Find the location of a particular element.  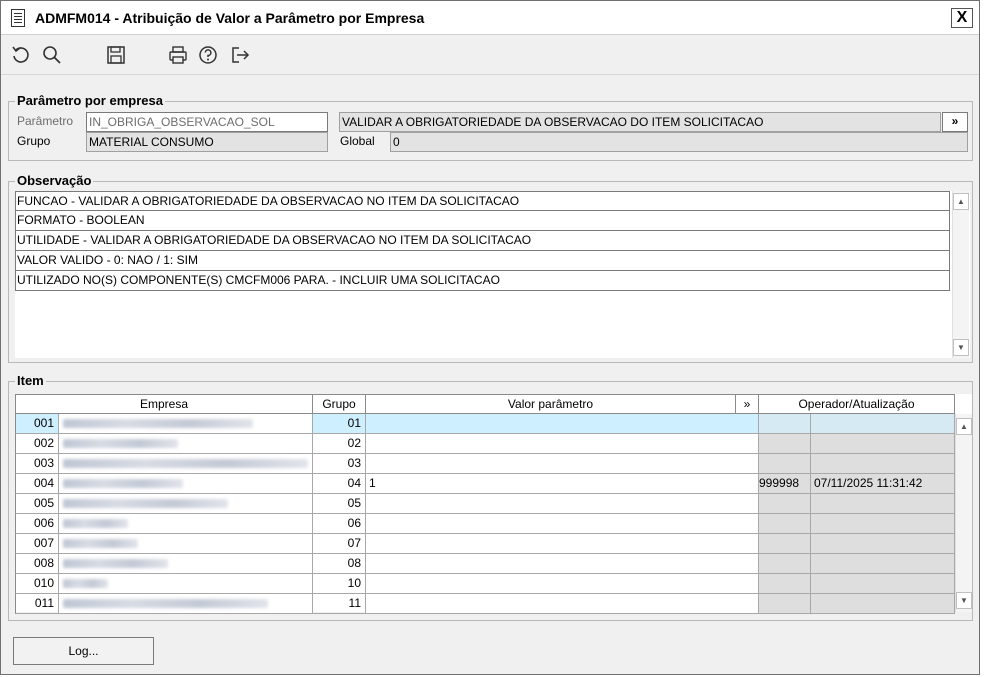

parametro-label: Parâmetro is located at coordinates (45, 121).